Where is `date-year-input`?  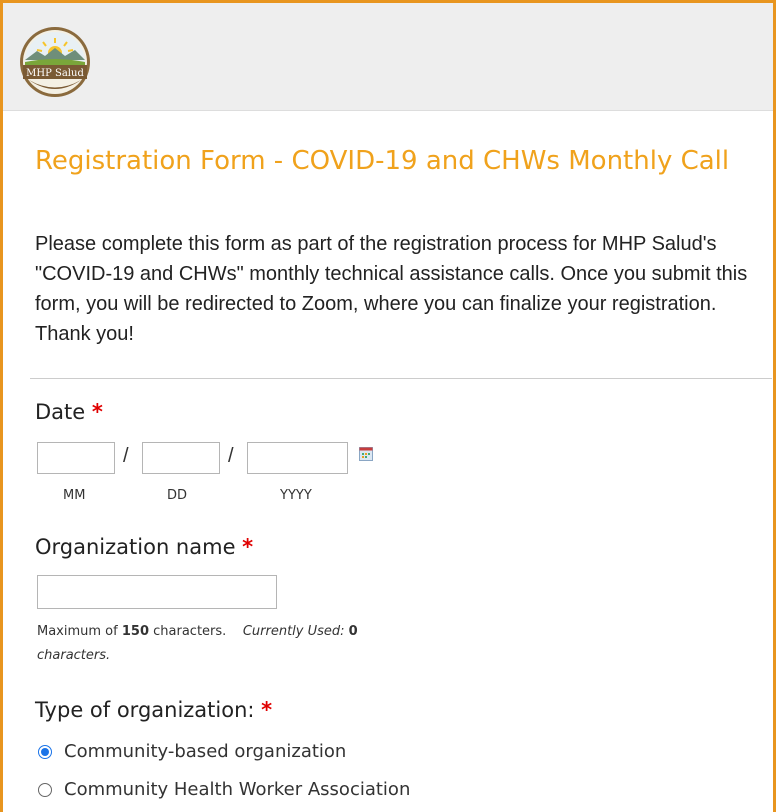
date-year-input is located at coordinates (297, 458).